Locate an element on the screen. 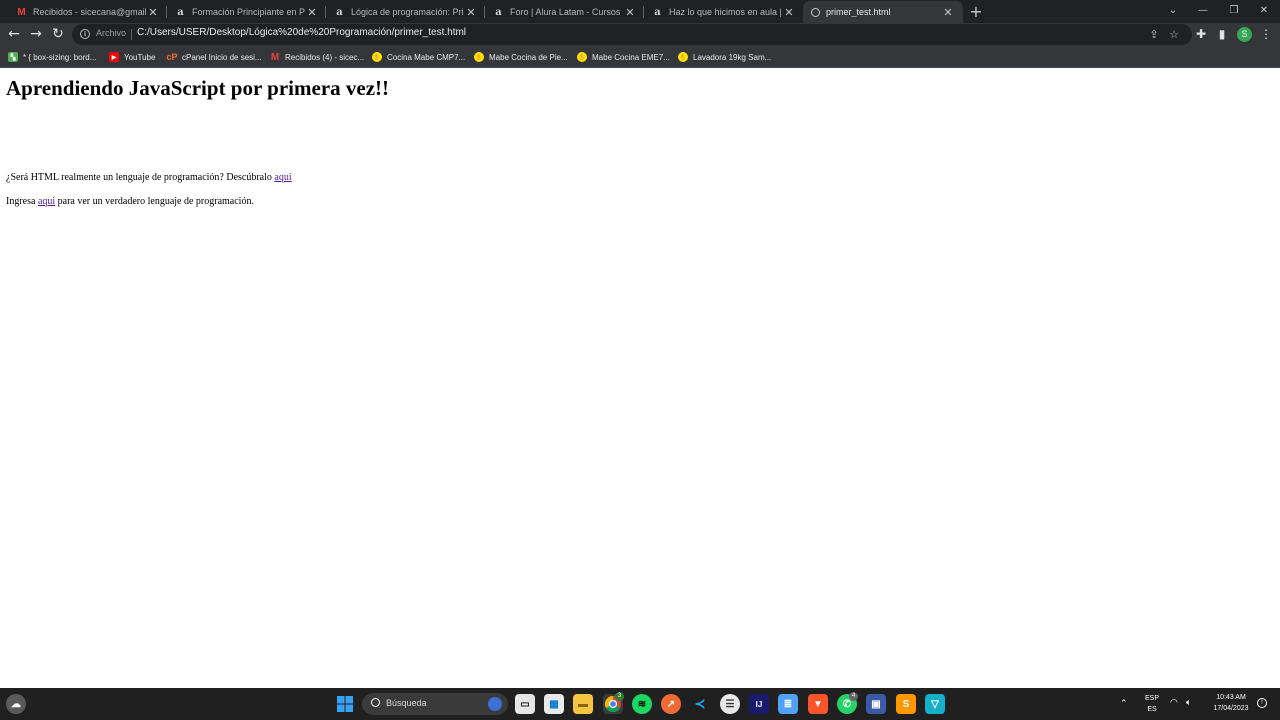 The height and width of the screenshot is (720, 1280). bookmark-flag-icon: ▚ is located at coordinates (13, 57).